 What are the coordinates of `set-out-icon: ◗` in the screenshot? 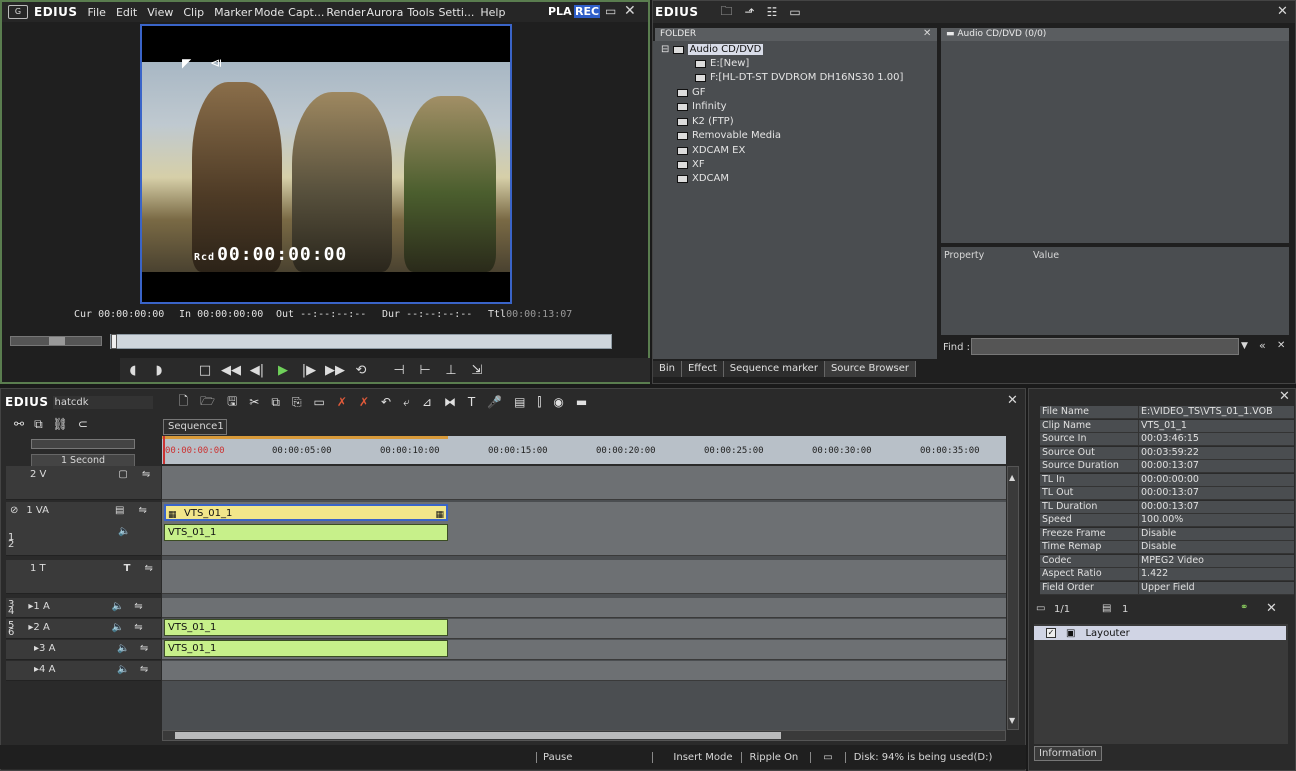 It's located at (159, 370).